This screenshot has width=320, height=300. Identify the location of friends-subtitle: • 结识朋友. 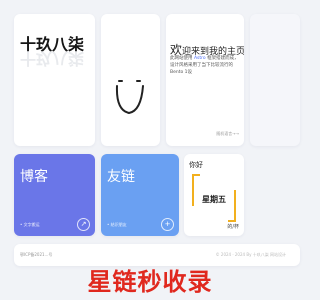
(117, 224).